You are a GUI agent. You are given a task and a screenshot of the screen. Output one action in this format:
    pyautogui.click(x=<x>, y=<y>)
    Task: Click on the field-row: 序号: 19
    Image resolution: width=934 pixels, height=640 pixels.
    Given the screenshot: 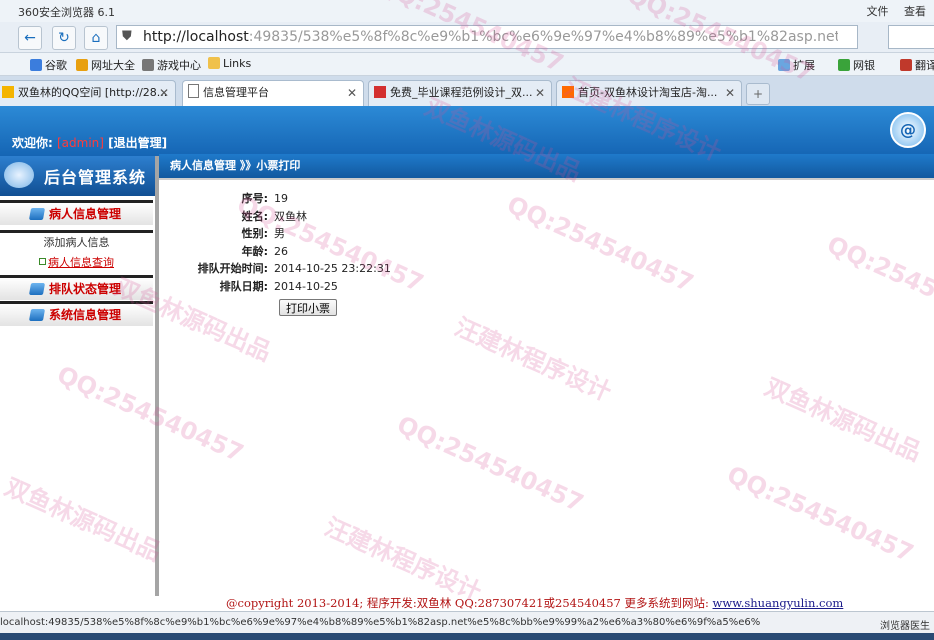 What is the action you would take?
    pyautogui.click(x=280, y=199)
    